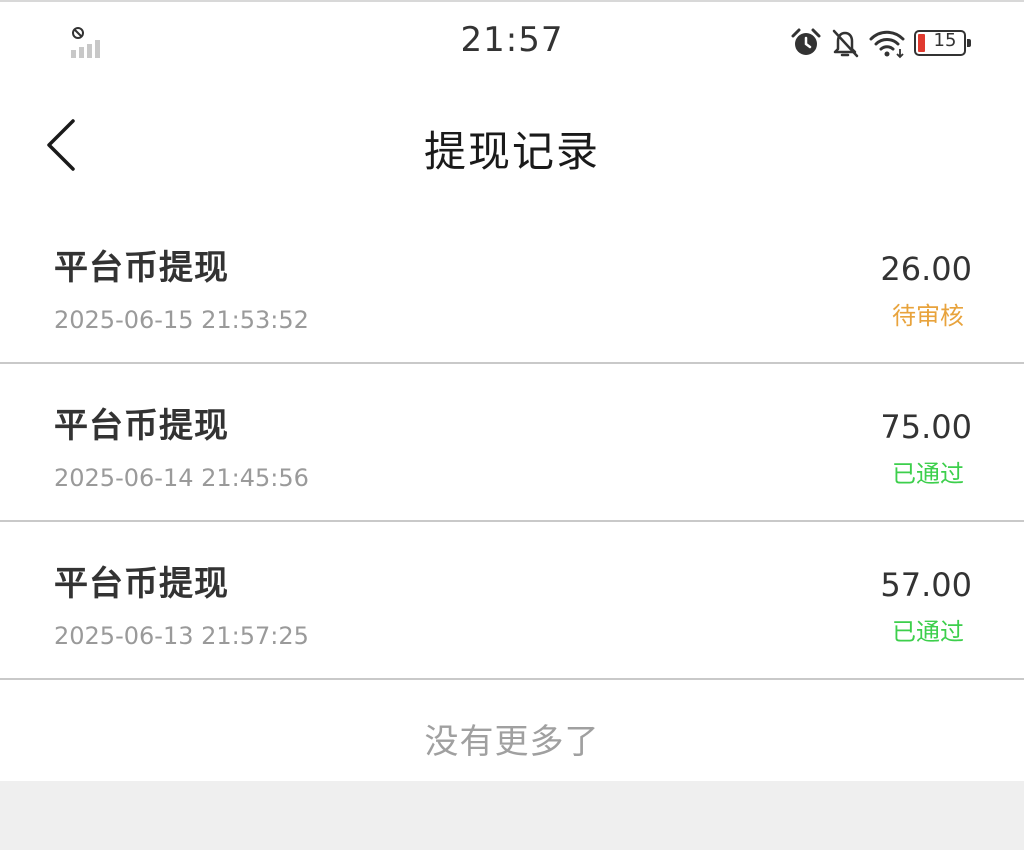 The width and height of the screenshot is (1024, 850). What do you see at coordinates (928, 316) in the screenshot?
I see `record-status: 待审核` at bounding box center [928, 316].